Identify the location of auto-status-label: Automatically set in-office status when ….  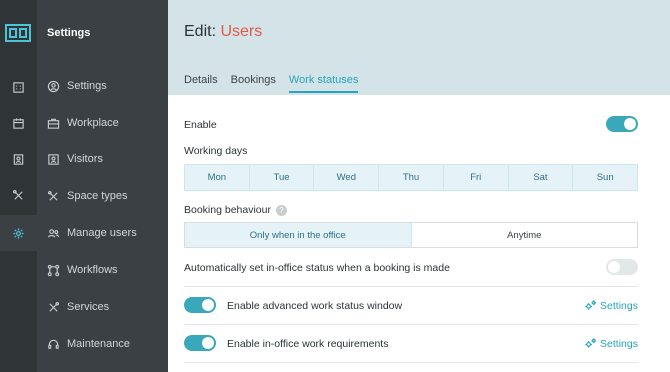
(317, 268).